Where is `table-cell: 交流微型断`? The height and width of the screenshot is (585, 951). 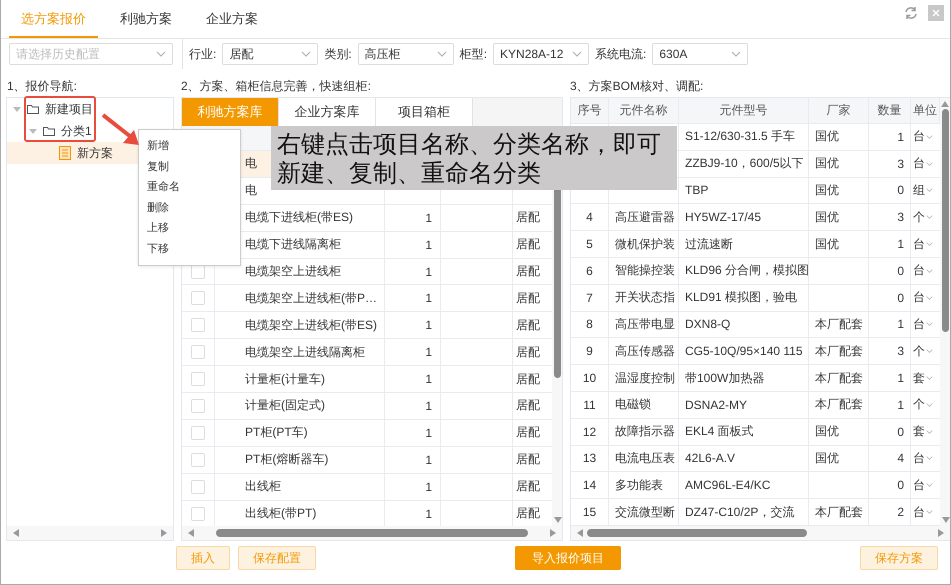 table-cell: 交流微型断 is located at coordinates (645, 512).